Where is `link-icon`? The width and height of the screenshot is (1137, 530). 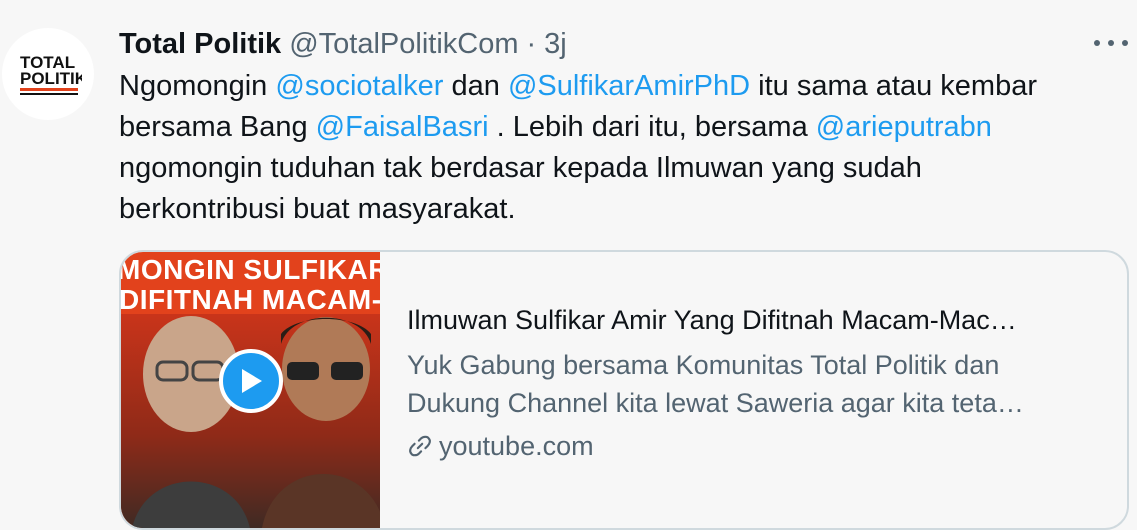
link-icon is located at coordinates (420, 446).